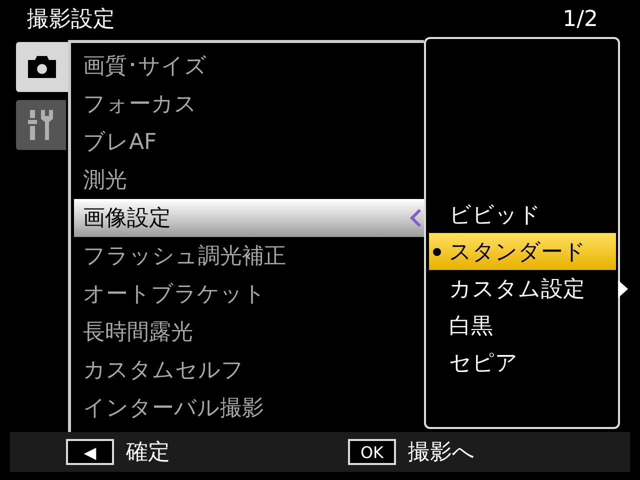  What do you see at coordinates (580, 19) in the screenshot?
I see `page-indicator: 1/2` at bounding box center [580, 19].